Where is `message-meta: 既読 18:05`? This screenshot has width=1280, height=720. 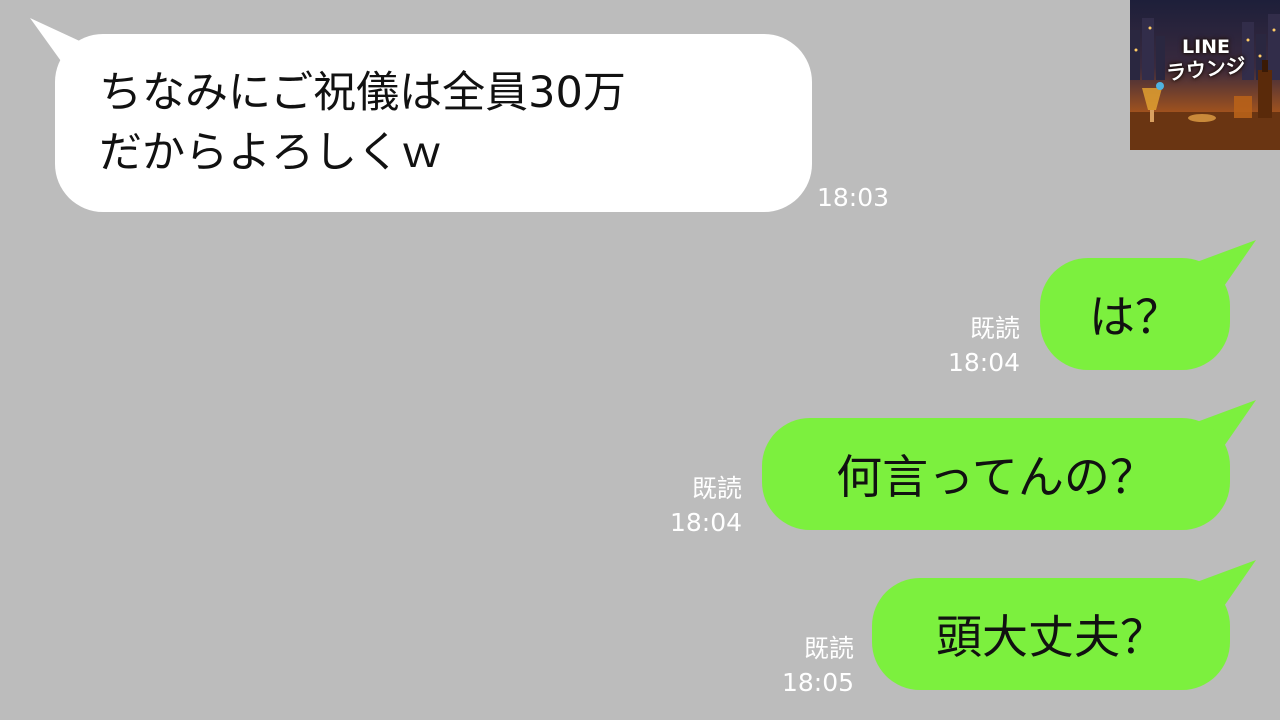
message-meta: 既読 18:05 is located at coordinates (804, 666).